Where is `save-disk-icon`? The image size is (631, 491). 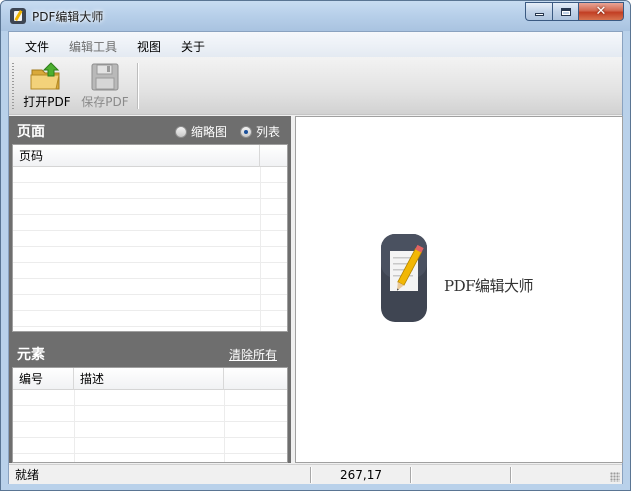 save-disk-icon is located at coordinates (105, 77).